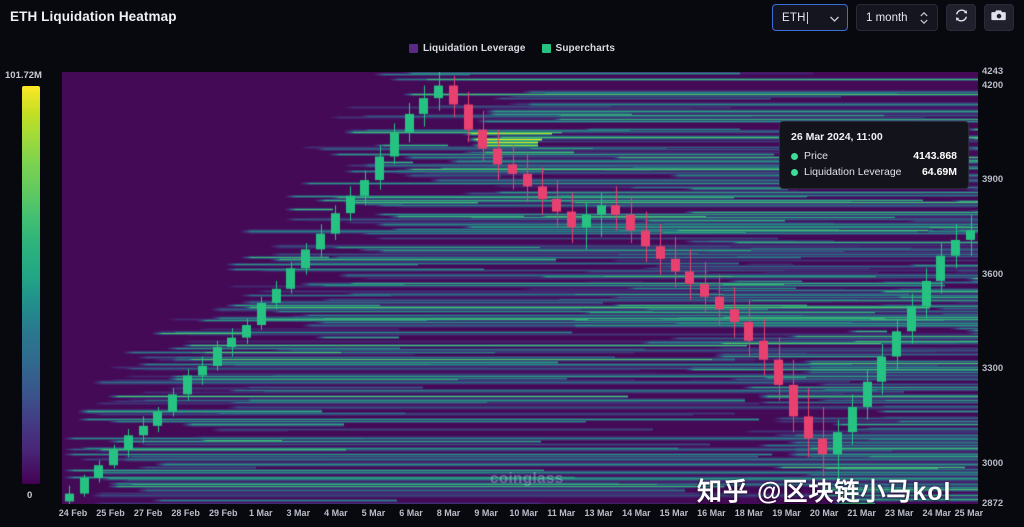 The image size is (1024, 527). I want to click on period-stepper-value: 1 month, so click(887, 17).